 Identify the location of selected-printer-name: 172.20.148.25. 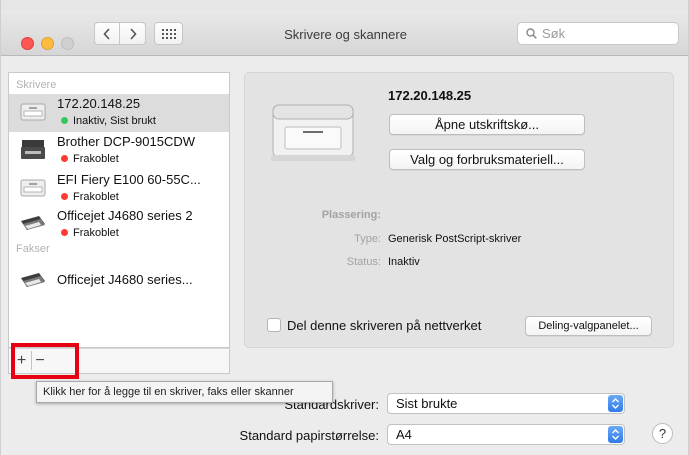
(430, 95).